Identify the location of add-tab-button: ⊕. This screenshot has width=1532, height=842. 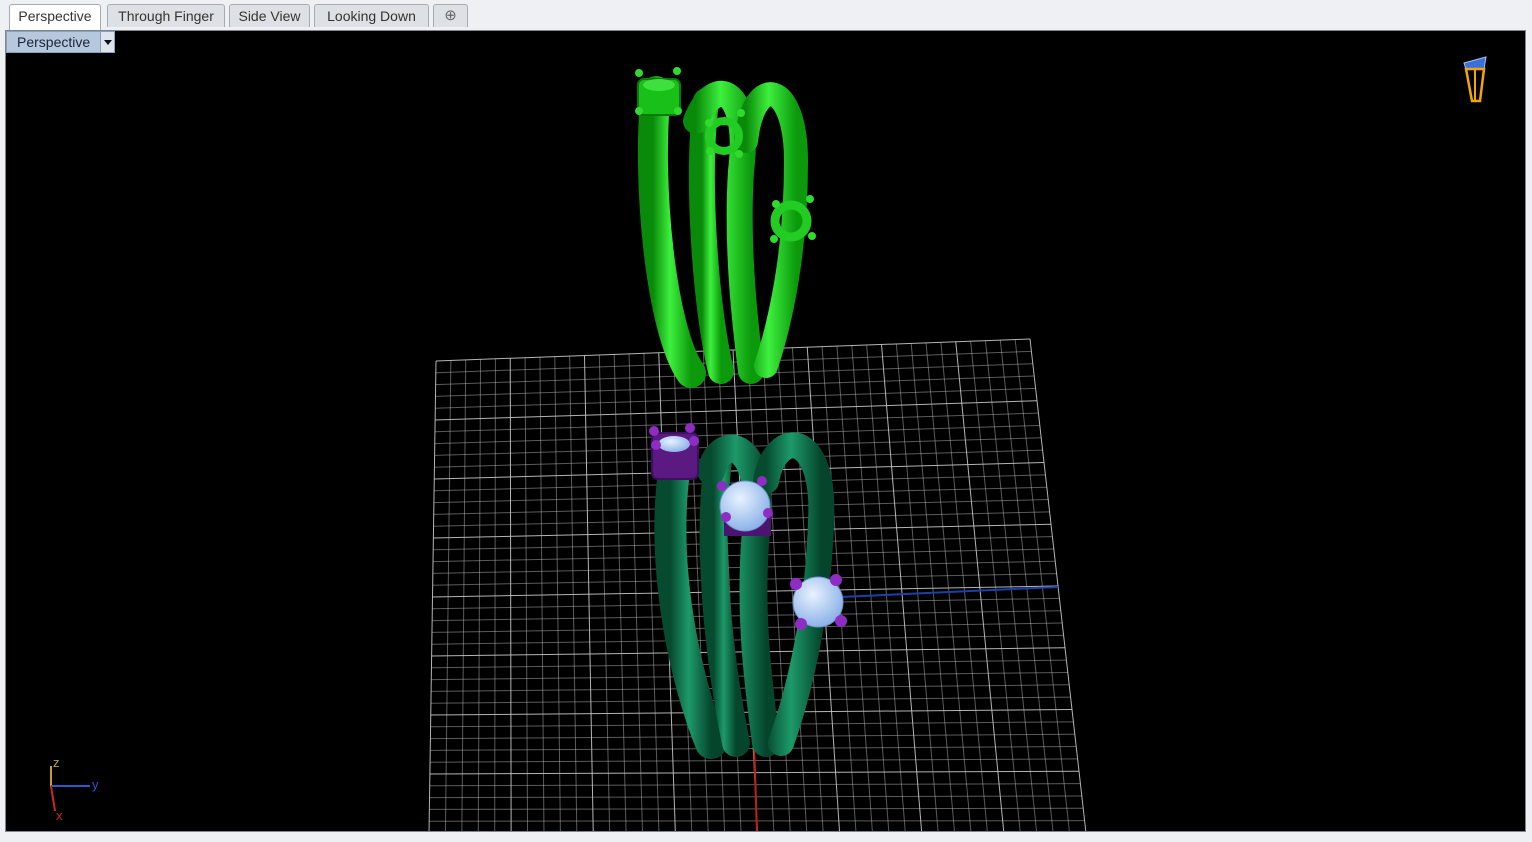
(450, 15).